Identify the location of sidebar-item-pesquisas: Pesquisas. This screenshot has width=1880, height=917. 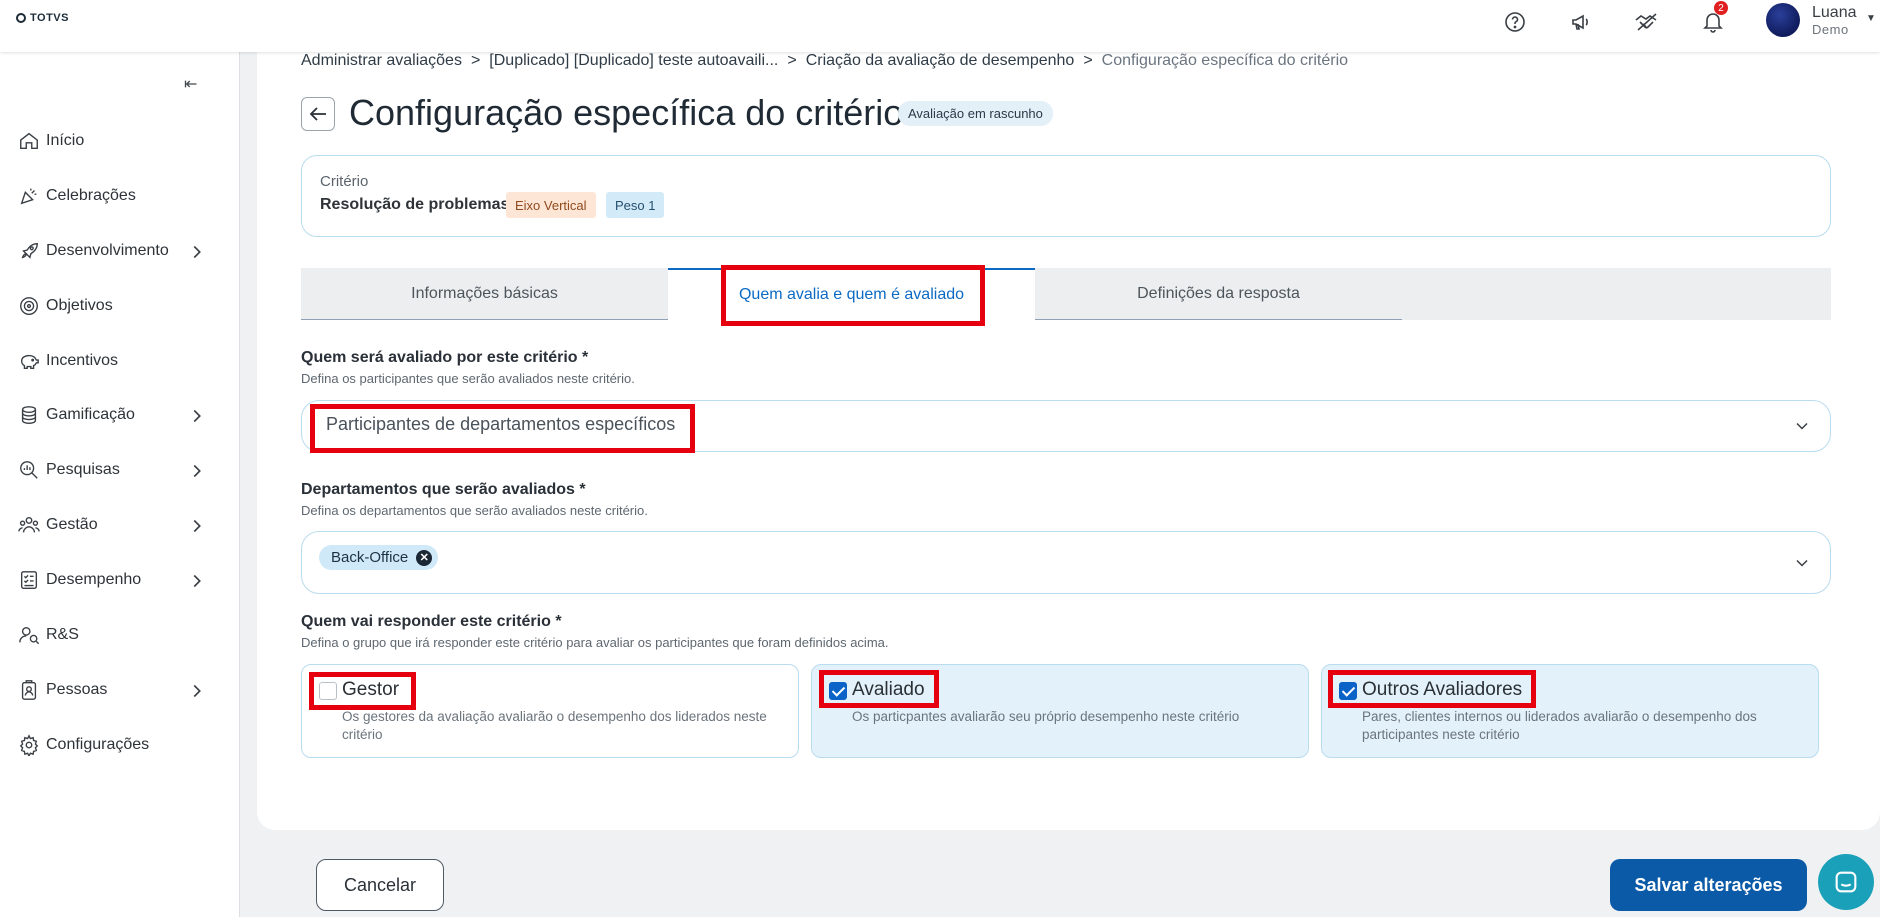
(116, 470).